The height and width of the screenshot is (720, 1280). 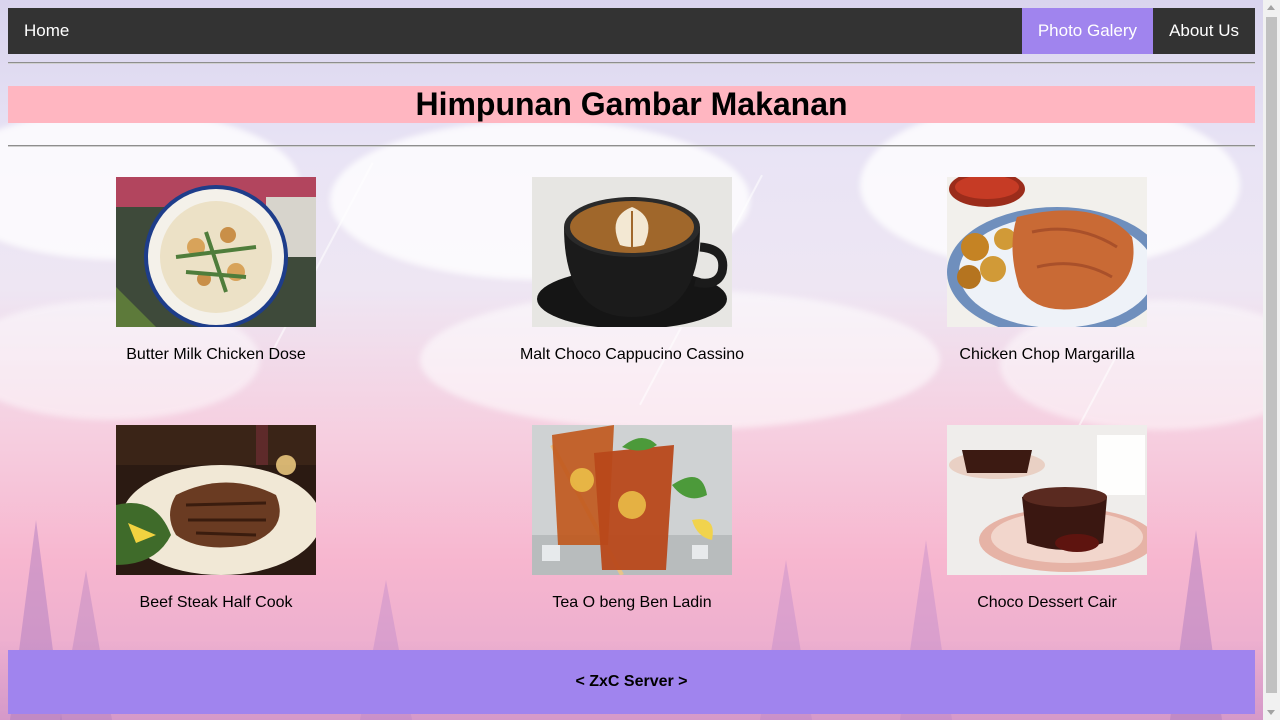 I want to click on gallery-caption: Chicken Chop Margarilla, so click(x=1047, y=354).